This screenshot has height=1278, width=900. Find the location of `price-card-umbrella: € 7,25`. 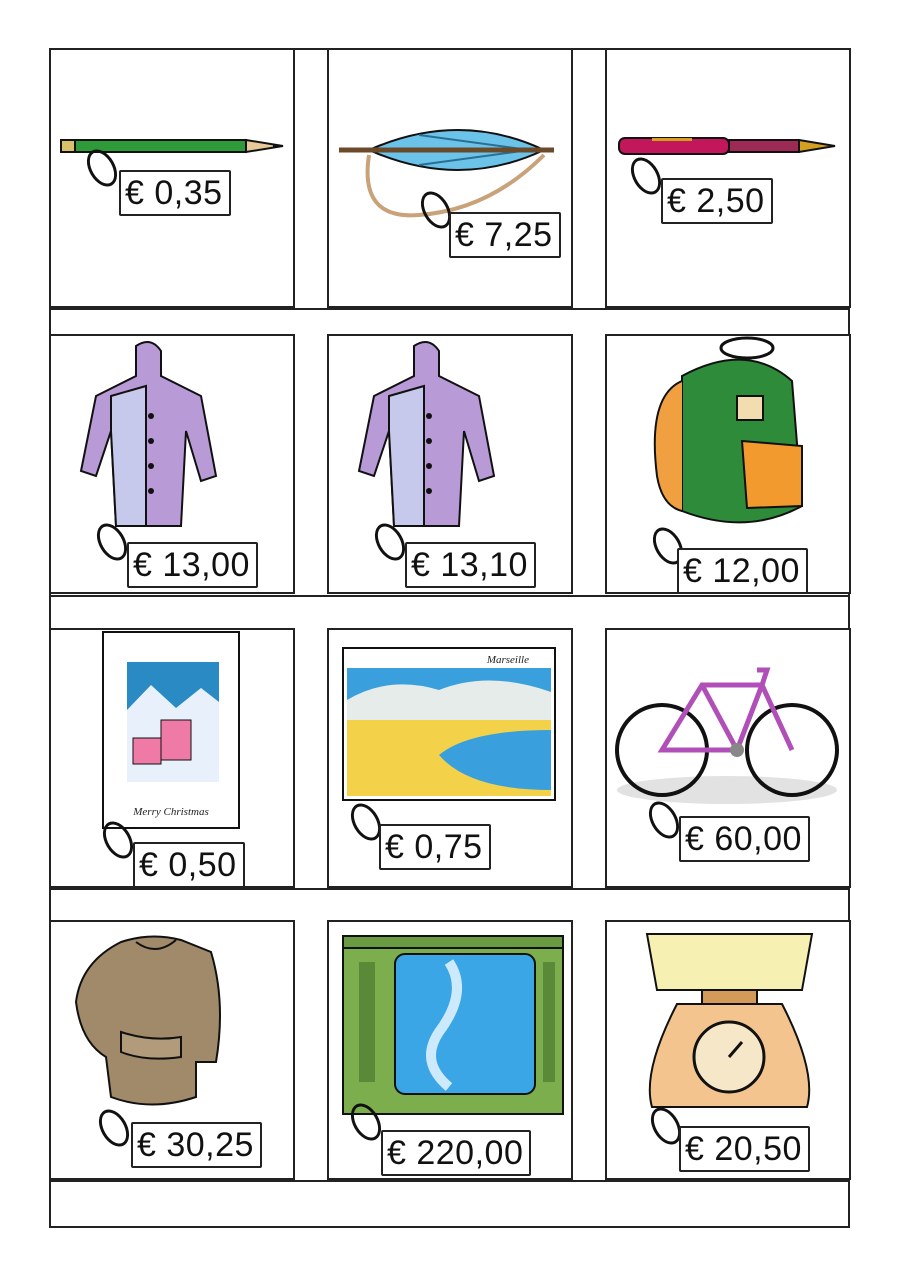

price-card-umbrella: € 7,25 is located at coordinates (450, 178).